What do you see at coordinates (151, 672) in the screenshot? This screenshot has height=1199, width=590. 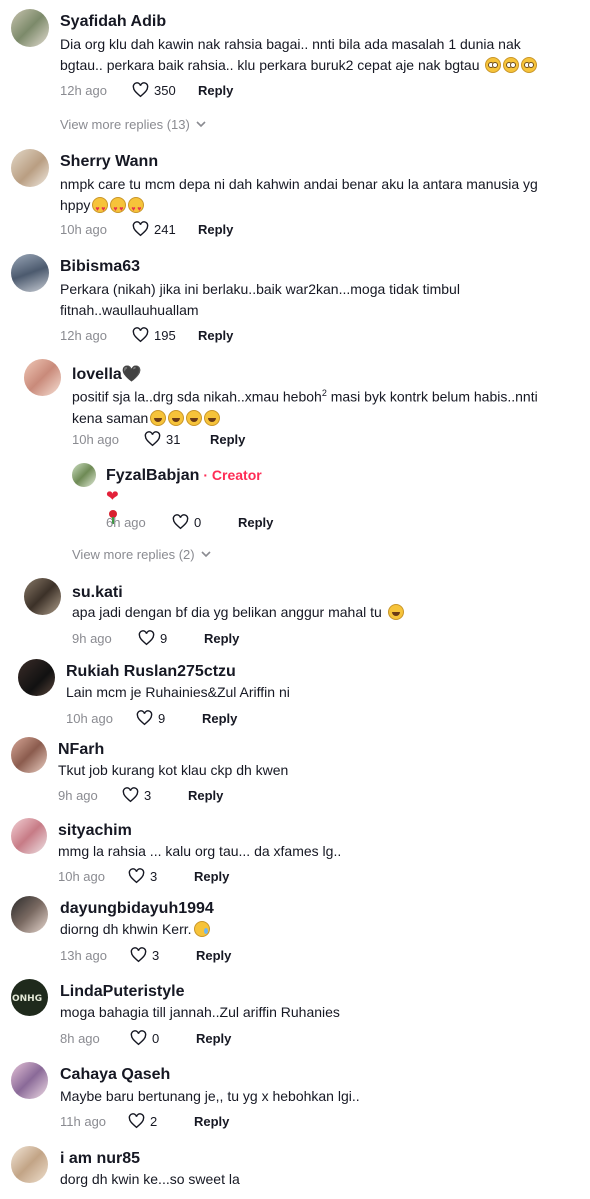 I see `comment-username: Rukiah Ruslan275ctzu` at bounding box center [151, 672].